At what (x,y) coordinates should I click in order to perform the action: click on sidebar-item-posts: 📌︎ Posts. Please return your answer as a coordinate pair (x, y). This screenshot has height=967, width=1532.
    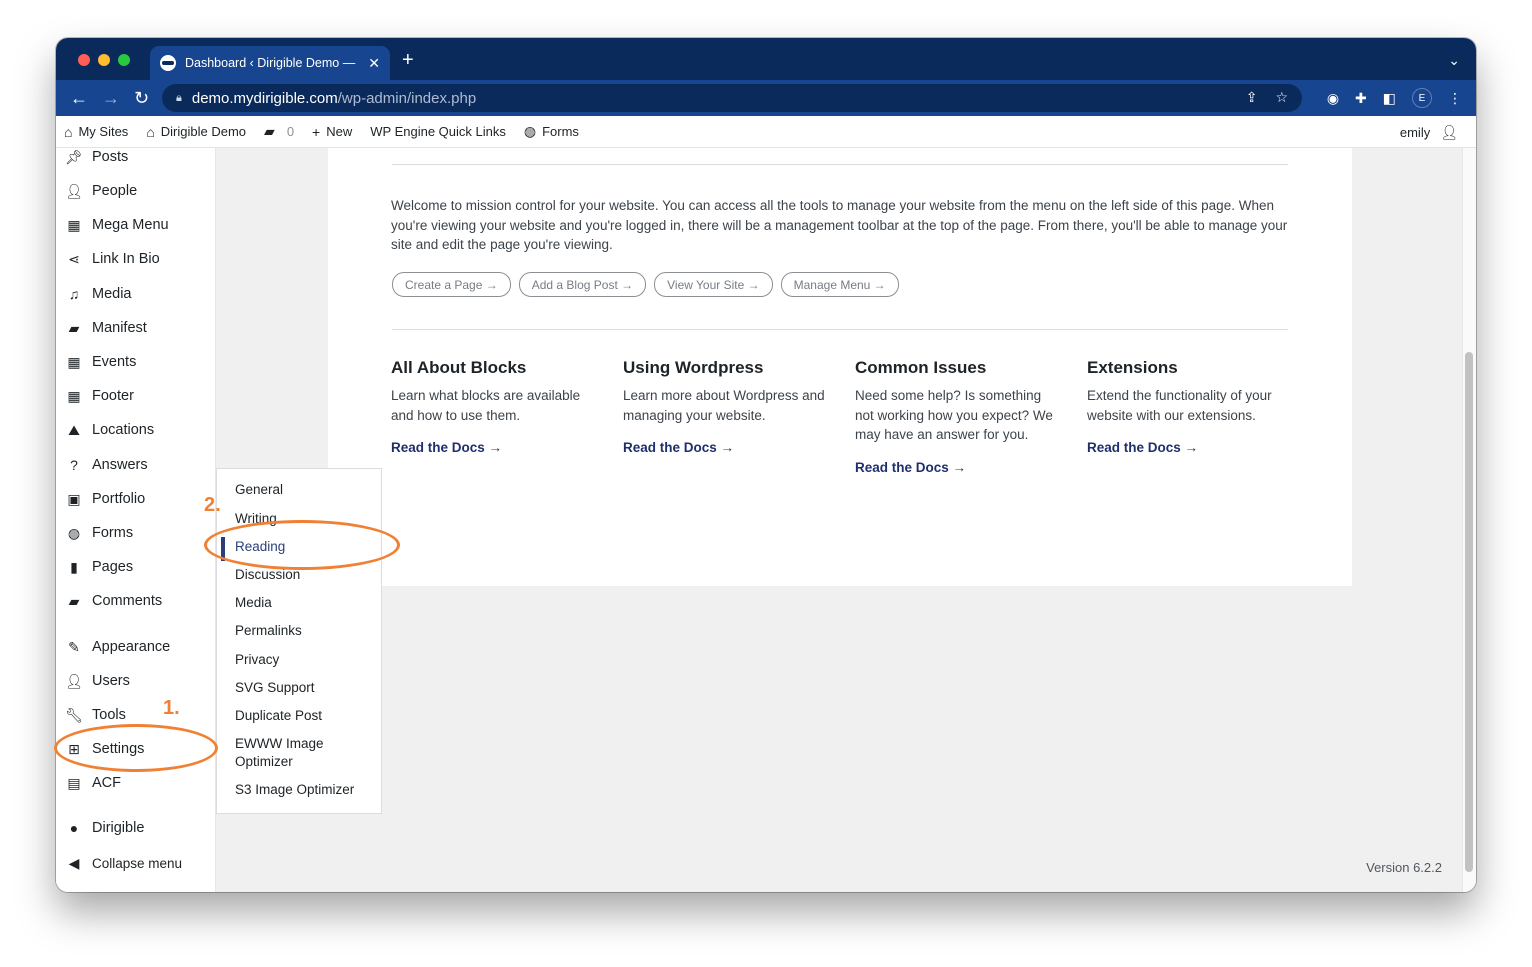
    Looking at the image, I should click on (96, 157).